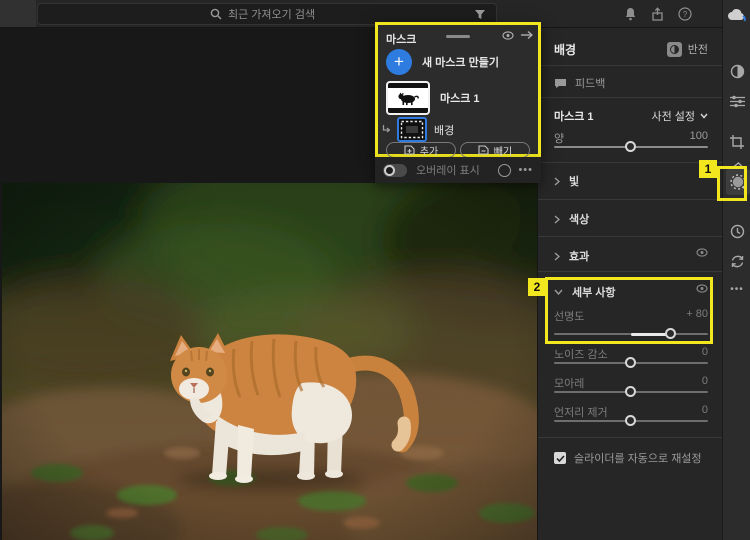  What do you see at coordinates (736, 231) in the screenshot?
I see `history-clock-icon` at bounding box center [736, 231].